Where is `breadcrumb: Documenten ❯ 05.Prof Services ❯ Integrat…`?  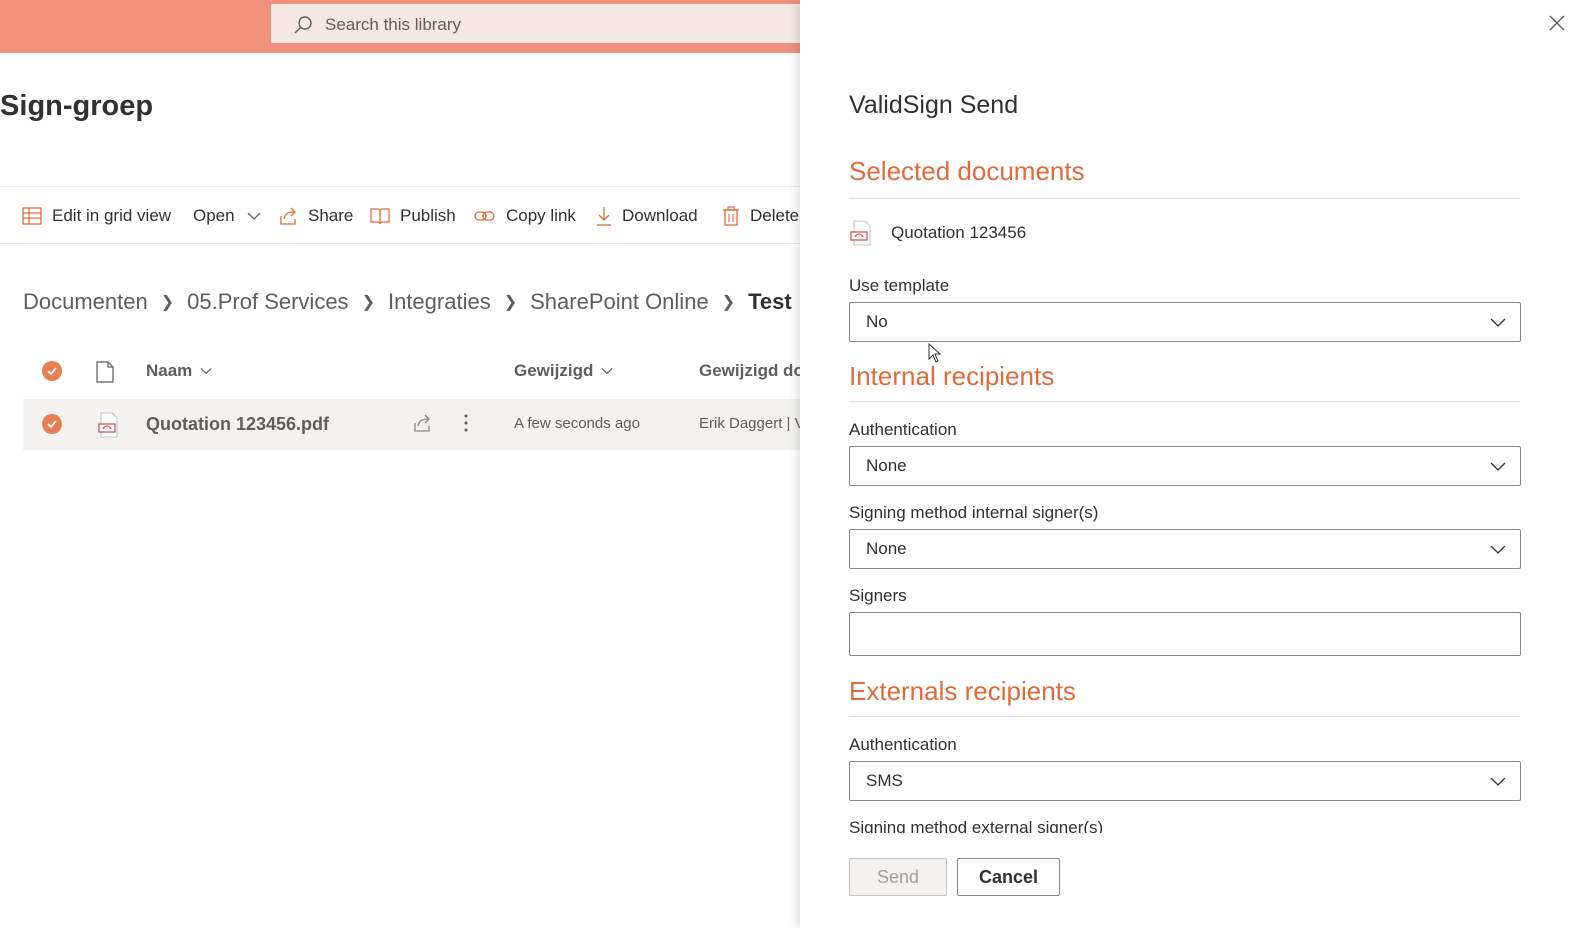
breadcrumb: Documenten ❯ 05.Prof Services ❯ Integrat… is located at coordinates (407, 302).